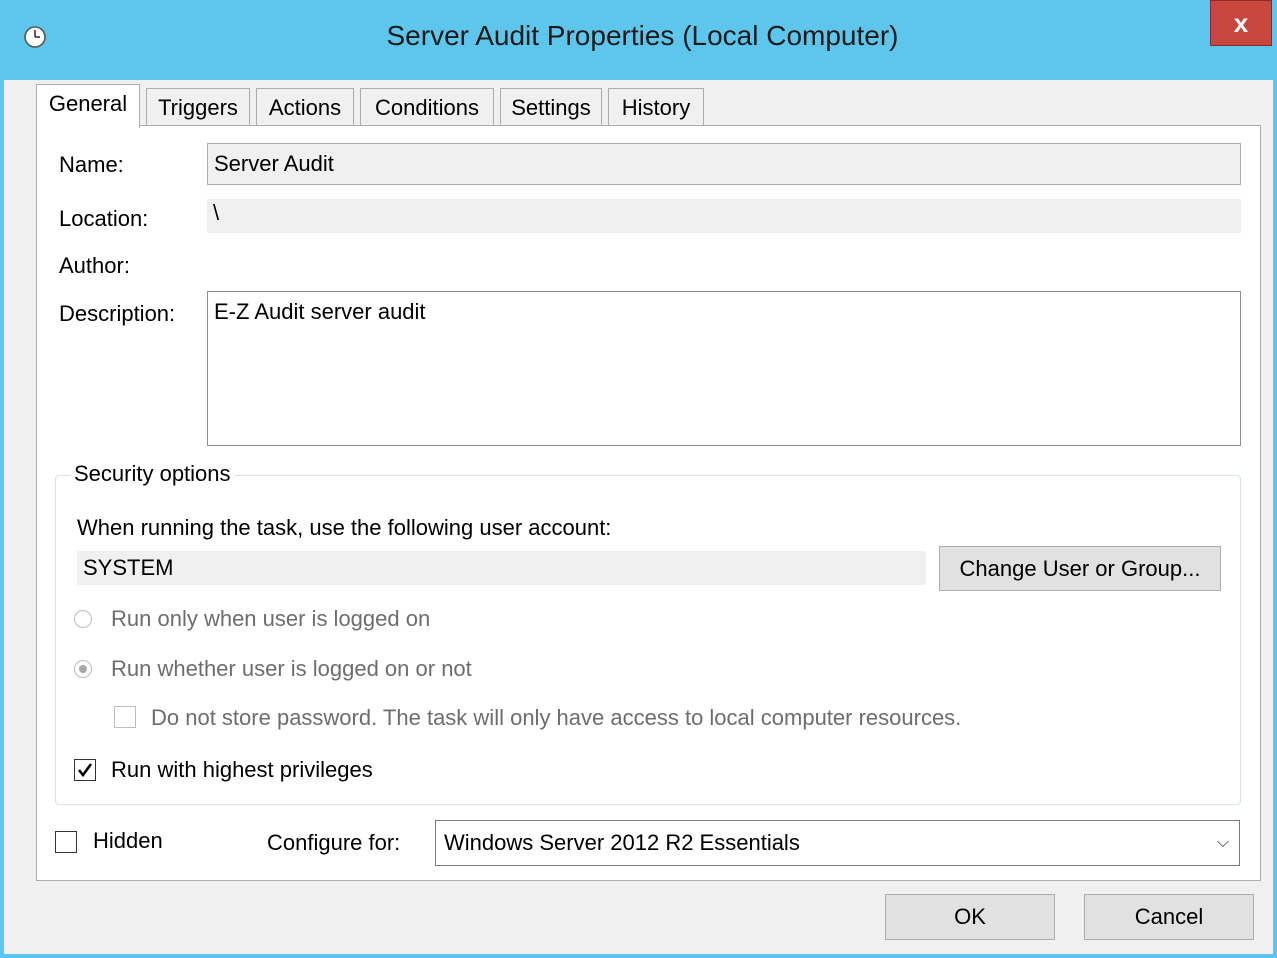 The width and height of the screenshot is (1277, 958). What do you see at coordinates (152, 474) in the screenshot?
I see `security-options-legend: Security options` at bounding box center [152, 474].